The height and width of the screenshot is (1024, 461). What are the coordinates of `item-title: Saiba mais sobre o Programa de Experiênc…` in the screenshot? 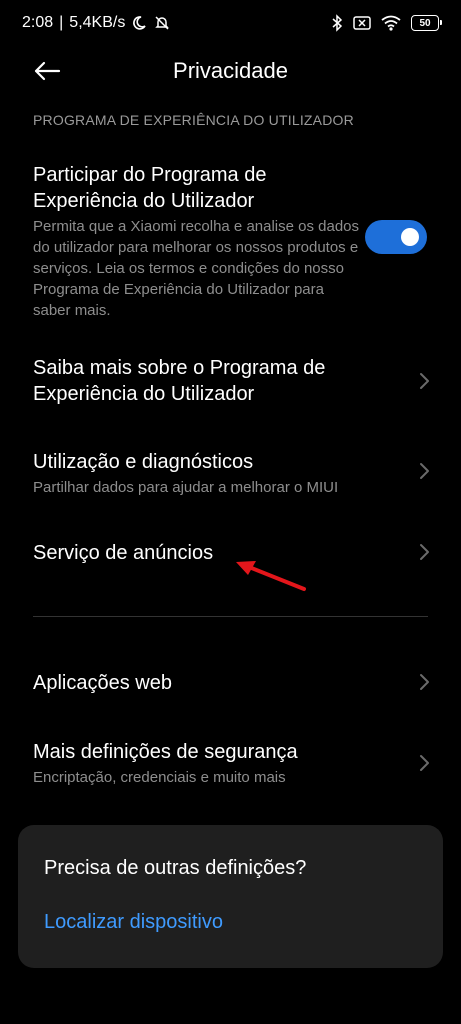 It's located at (179, 381).